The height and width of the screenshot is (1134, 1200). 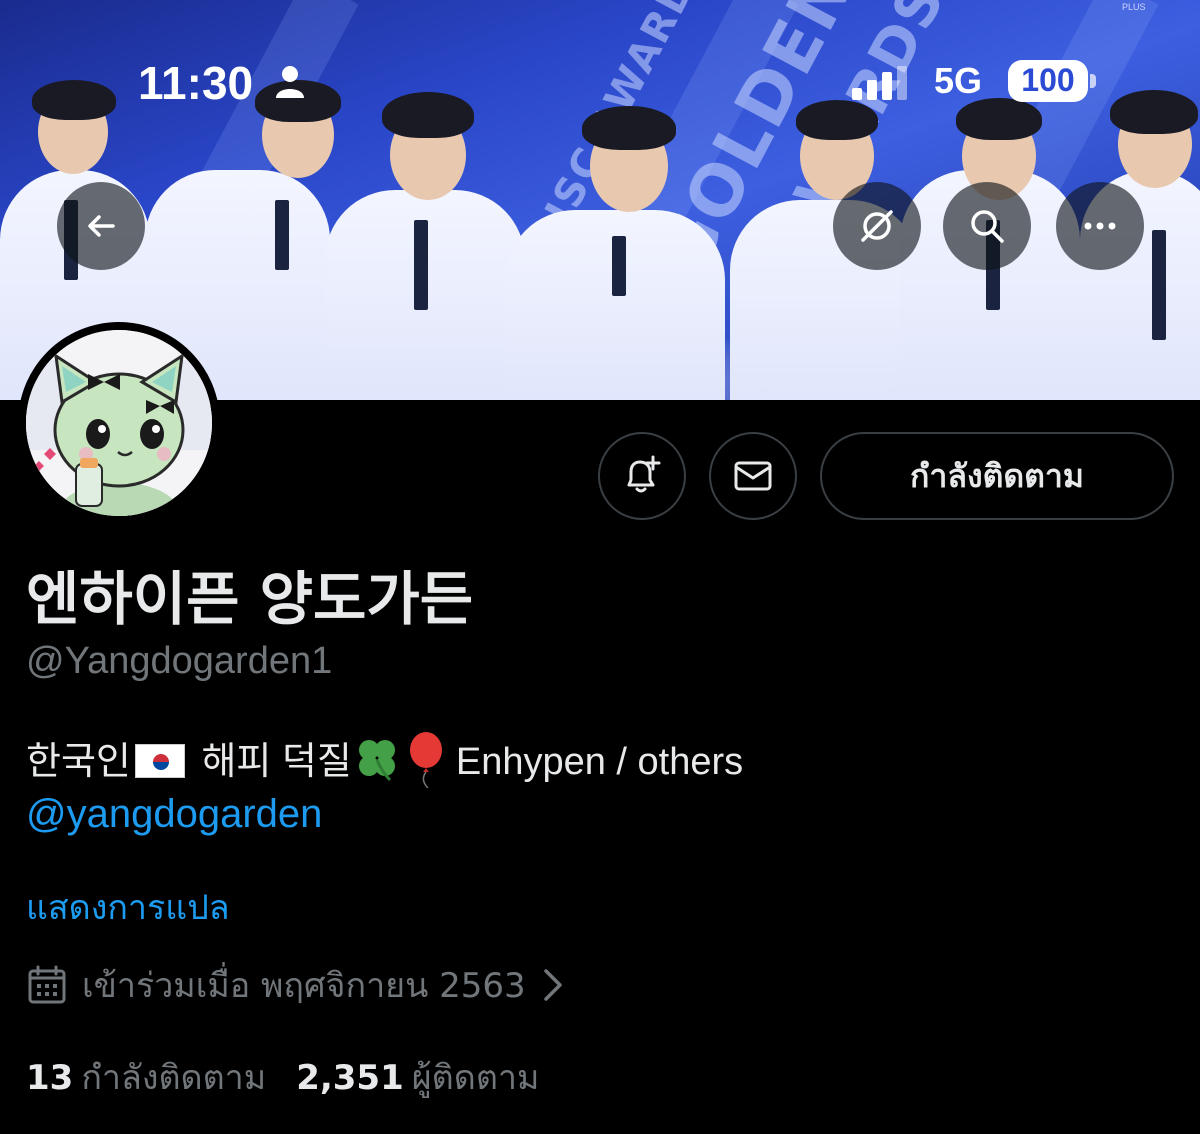 I want to click on status-time: 11:30, so click(x=196, y=83).